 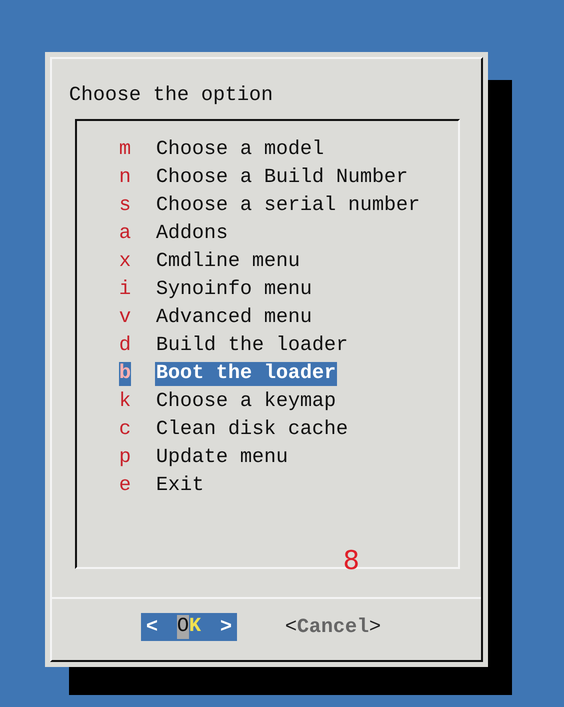 I want to click on hotkey-letter: x, so click(x=125, y=262).